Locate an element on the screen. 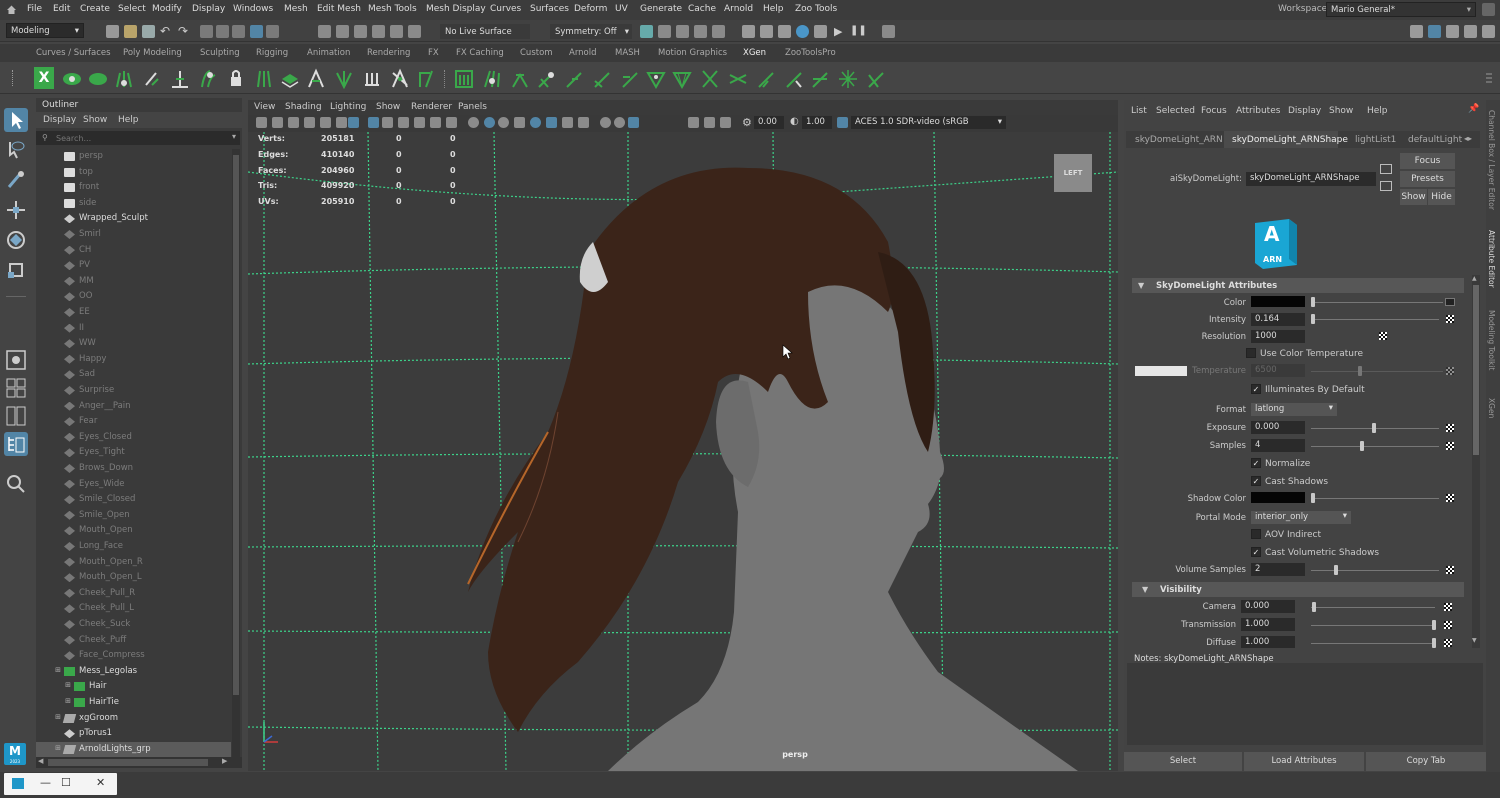  outliner-scroll-thumb is located at coordinates (236, 425).